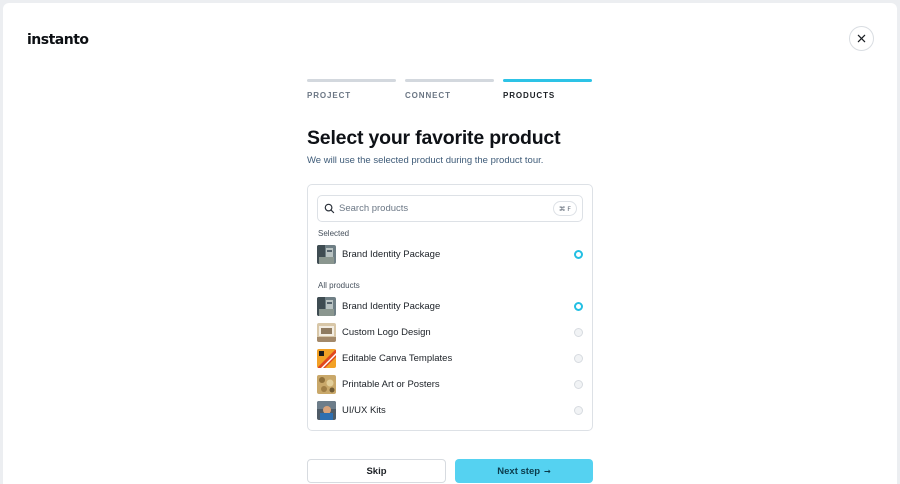  Describe the element at coordinates (326, 332) in the screenshot. I see `logo-design-thumbnail` at that location.